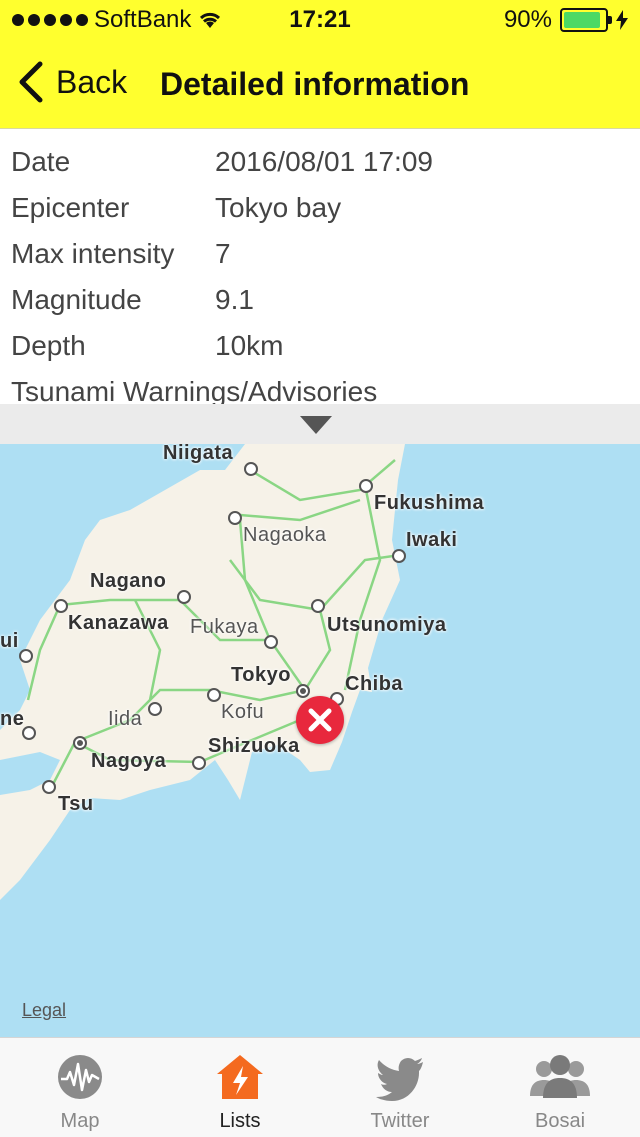  What do you see at coordinates (9, 641) in the screenshot?
I see `map-label-partial-1: ui` at bounding box center [9, 641].